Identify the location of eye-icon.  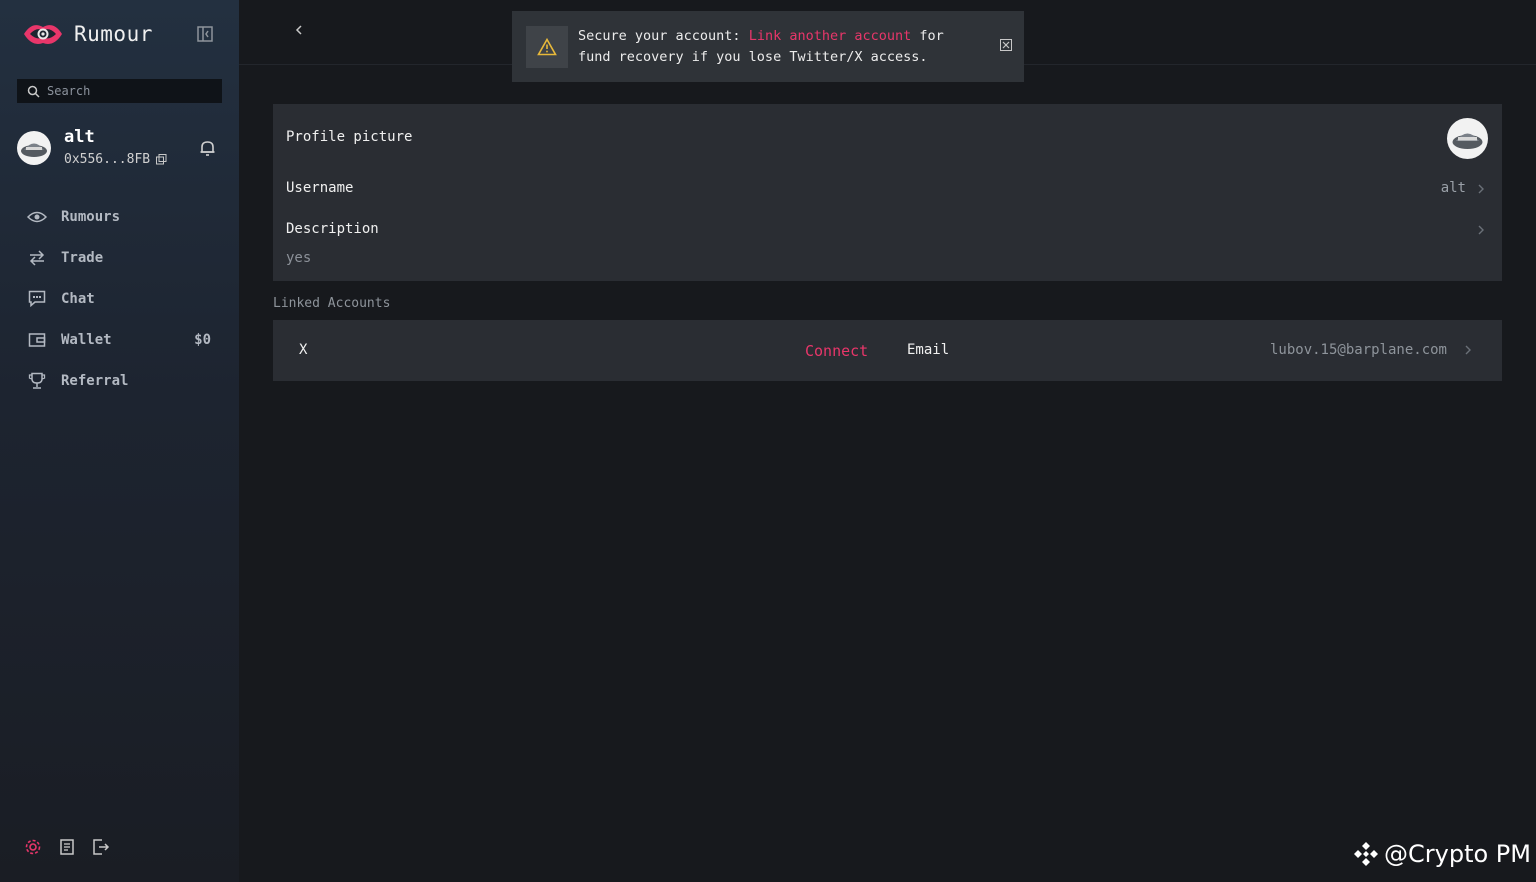
(37, 217).